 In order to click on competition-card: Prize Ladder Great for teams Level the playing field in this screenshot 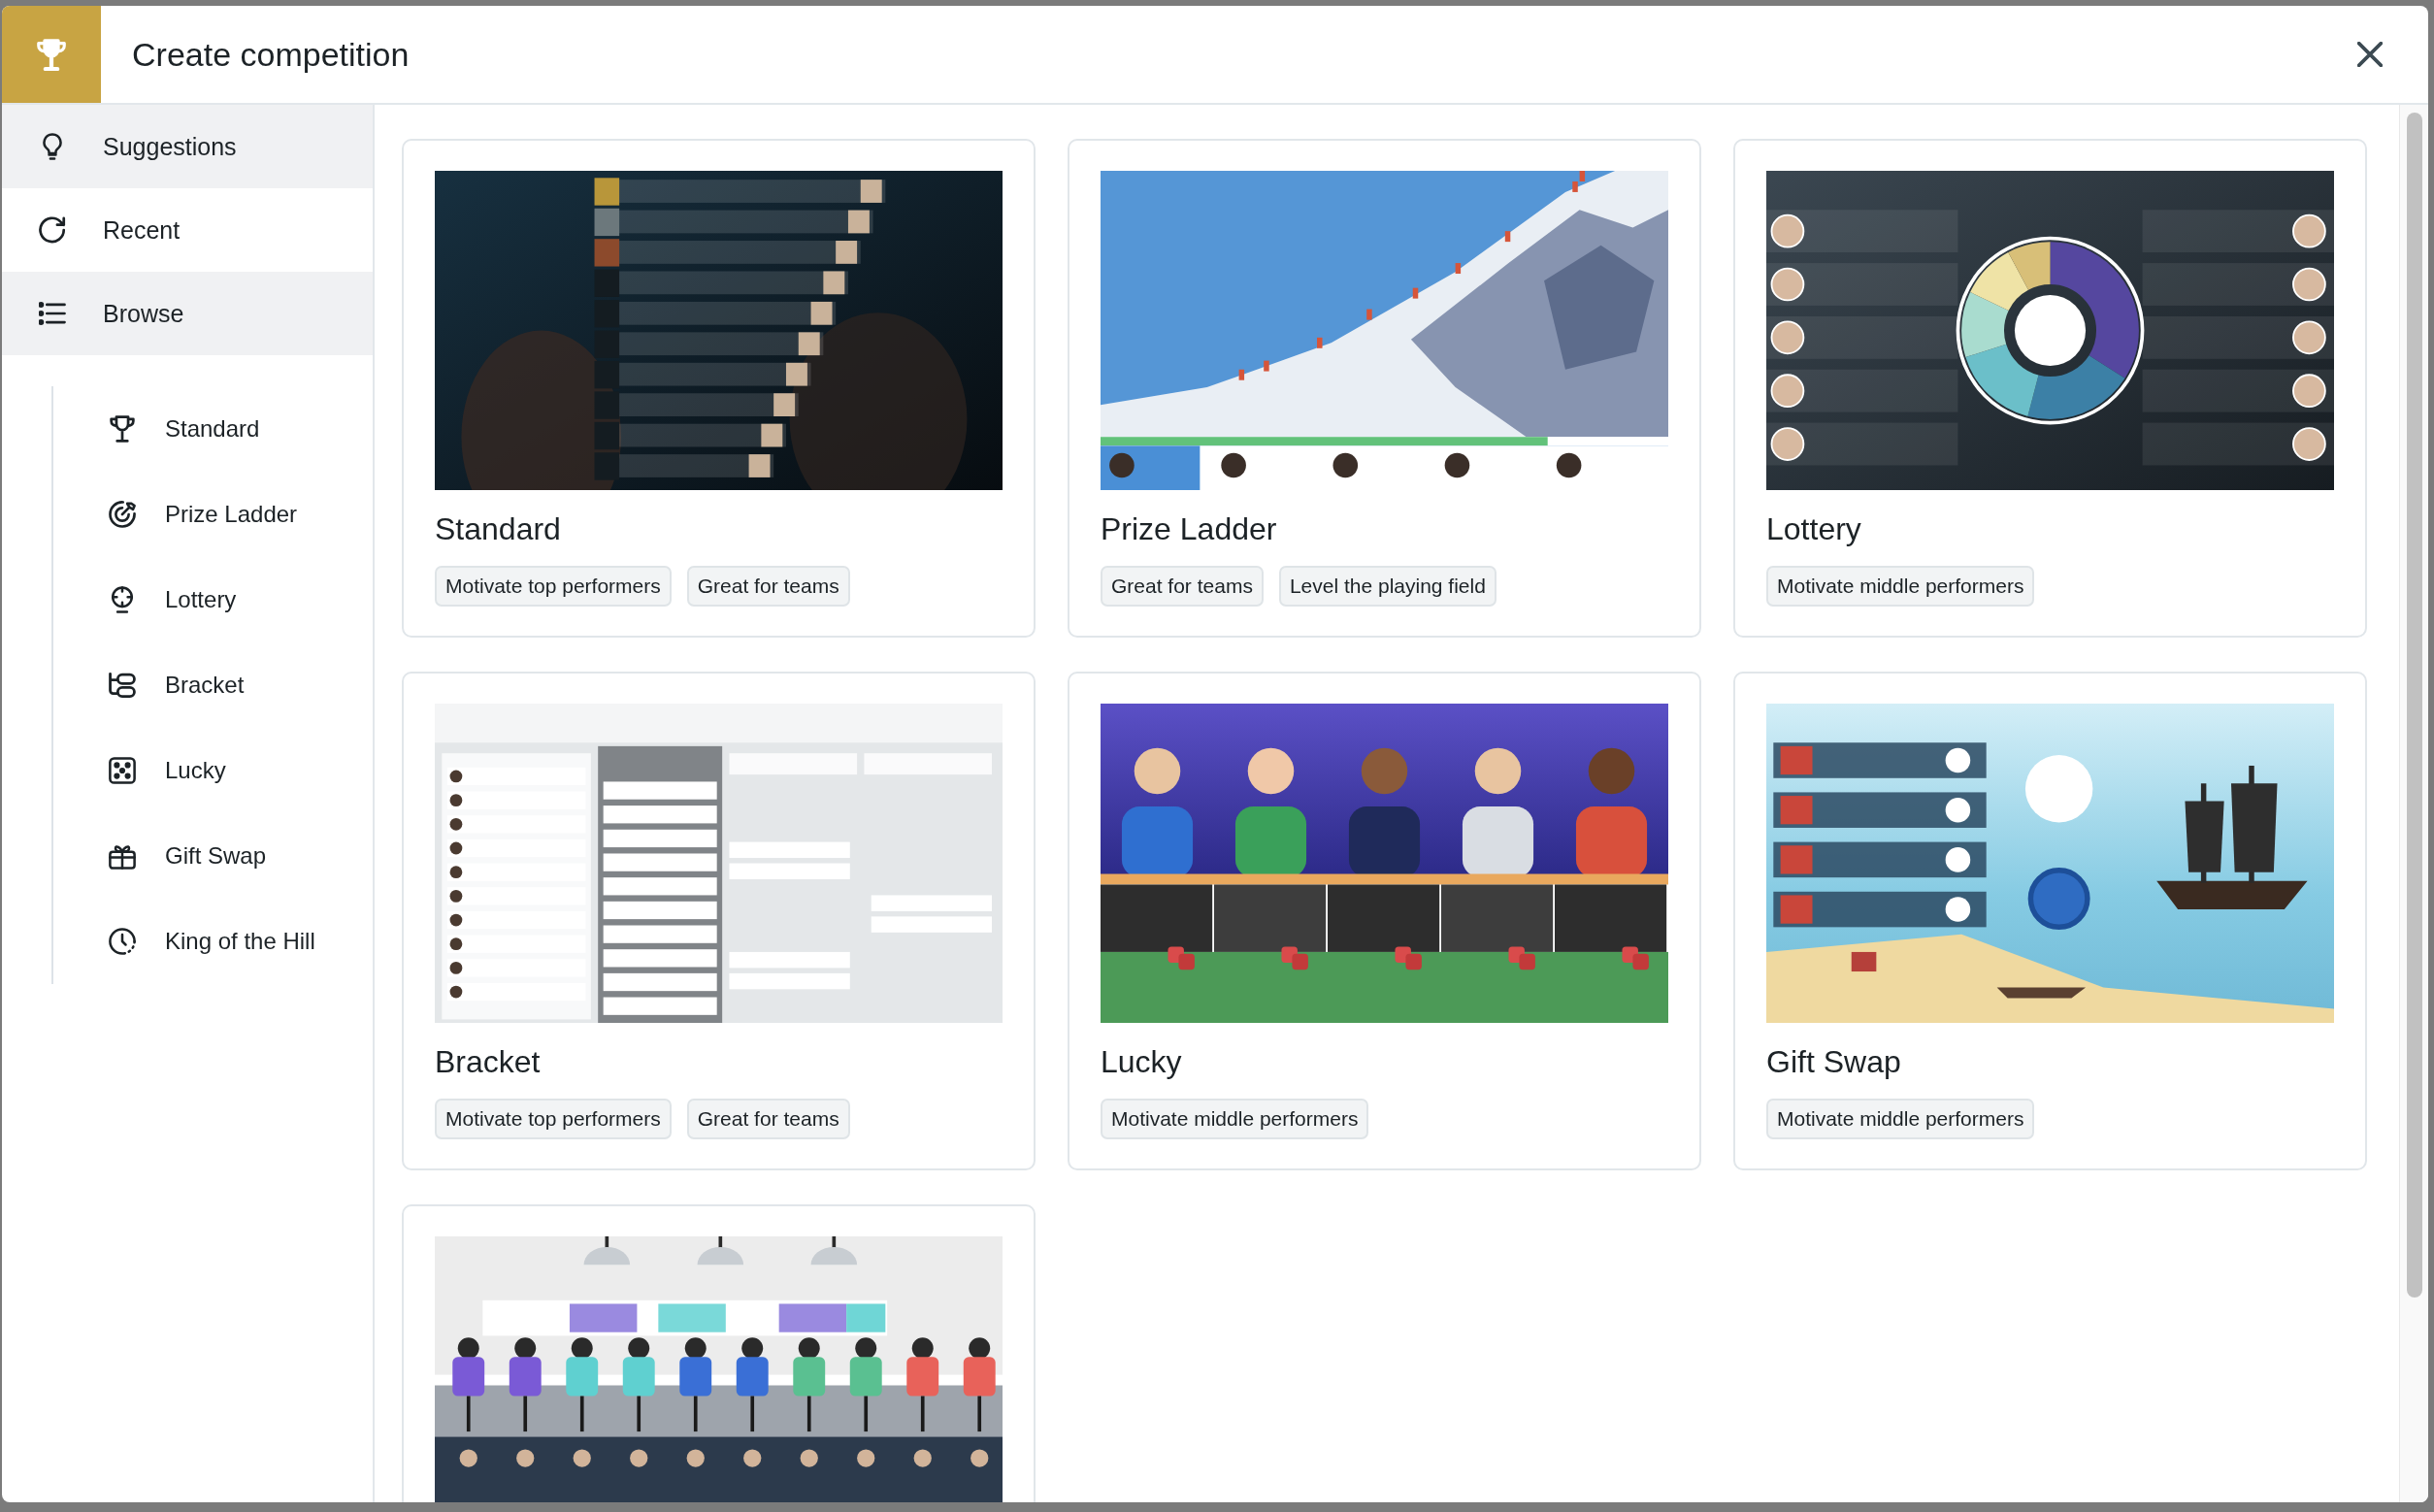, I will do `click(1385, 389)`.